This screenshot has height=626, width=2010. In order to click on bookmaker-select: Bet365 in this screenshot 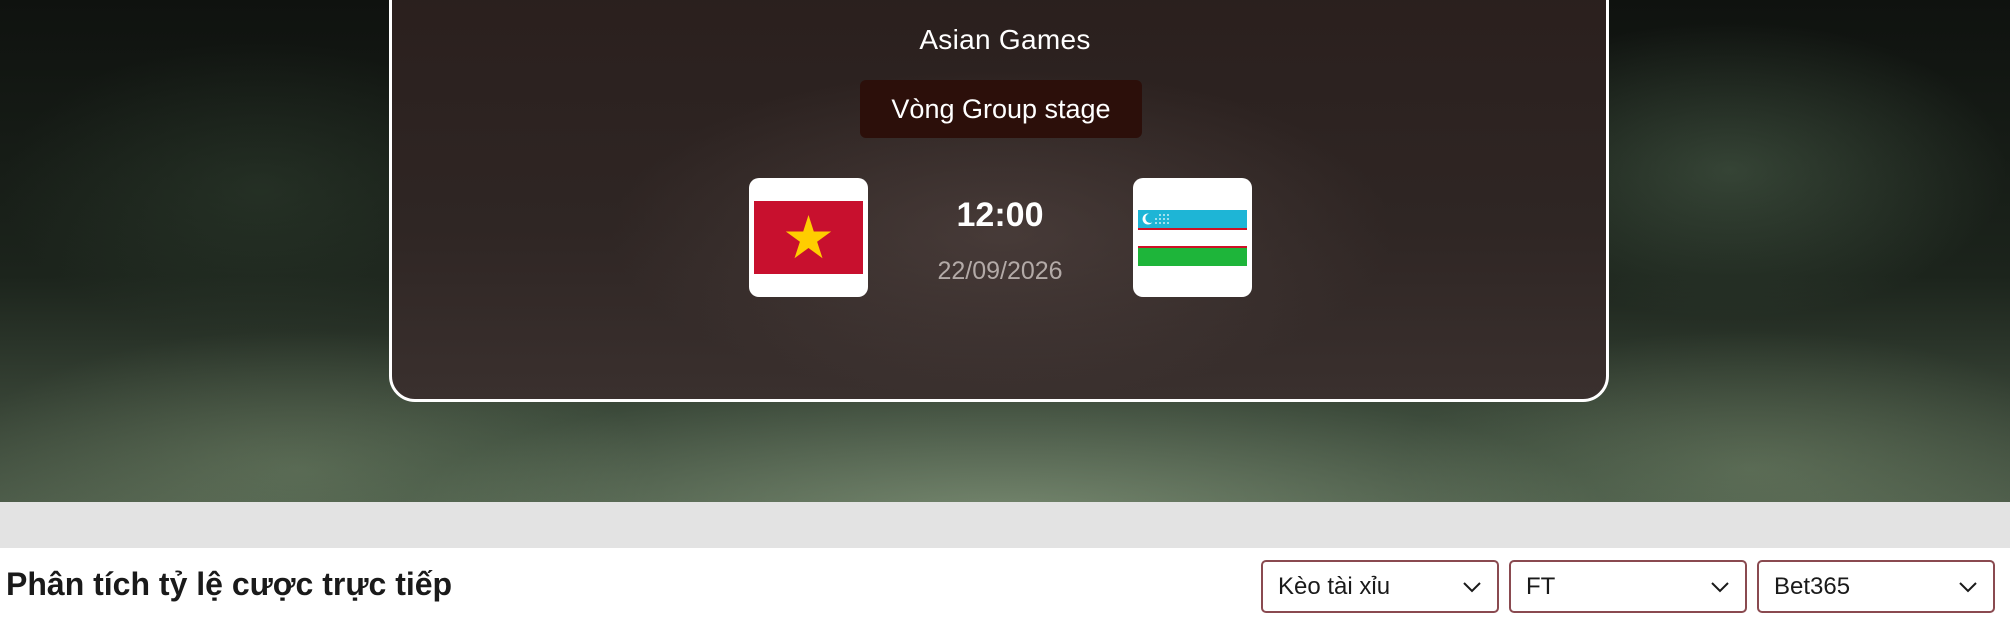, I will do `click(1876, 586)`.